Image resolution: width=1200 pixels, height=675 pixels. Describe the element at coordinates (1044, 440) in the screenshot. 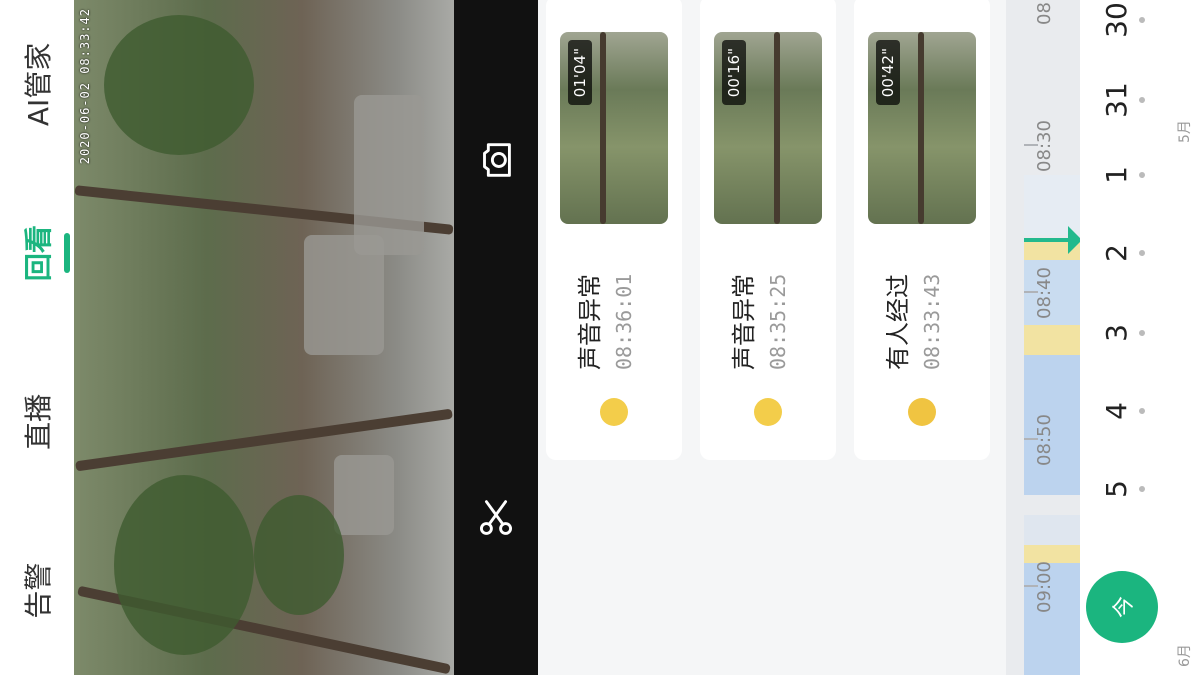

I see `timeline-tick-label: 08:50` at that location.